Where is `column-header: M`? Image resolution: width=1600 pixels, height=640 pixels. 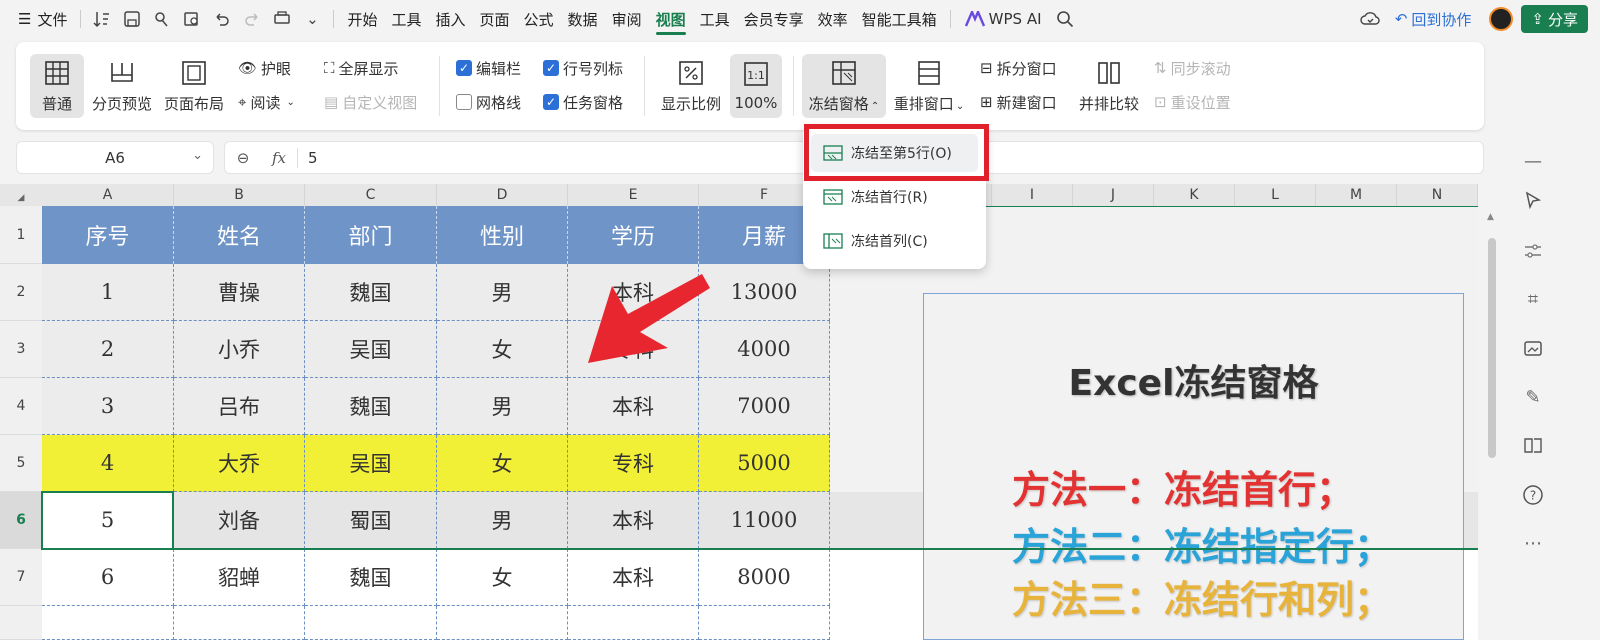 column-header: M is located at coordinates (1356, 195).